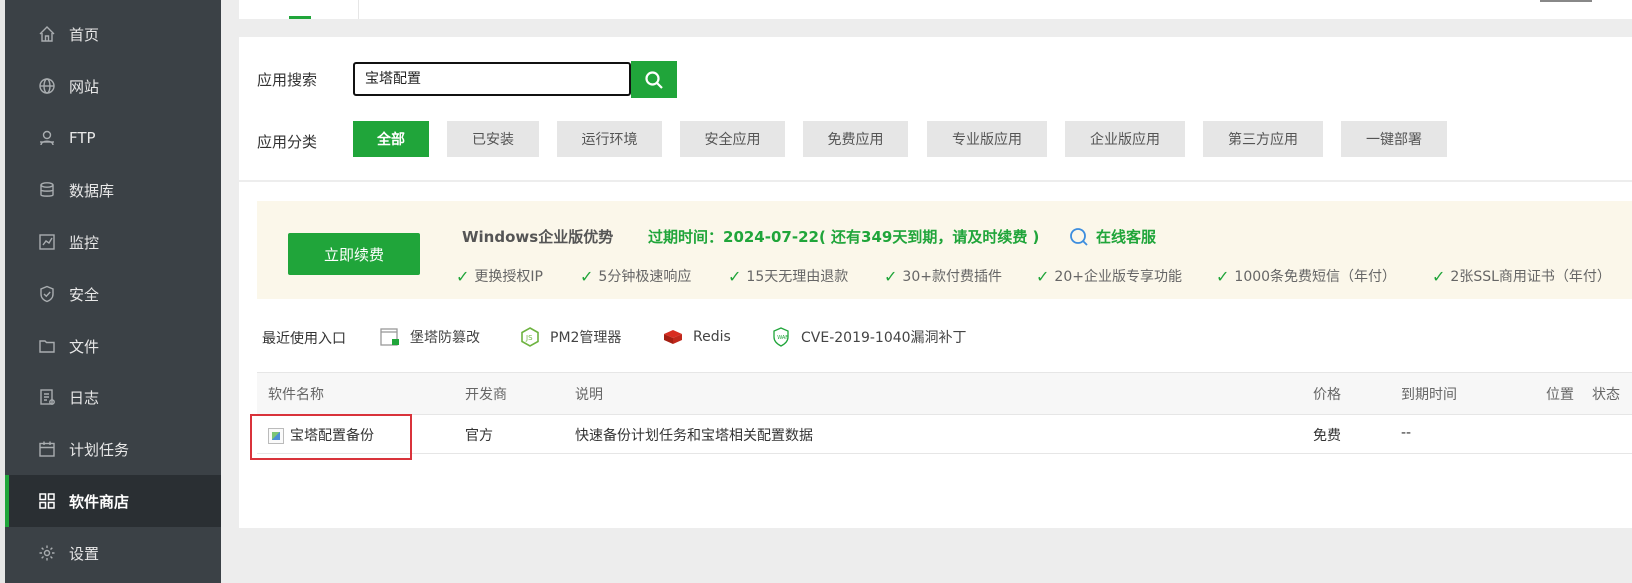  What do you see at coordinates (84, 553) in the screenshot?
I see `sidebar-item-label: 设置` at bounding box center [84, 553].